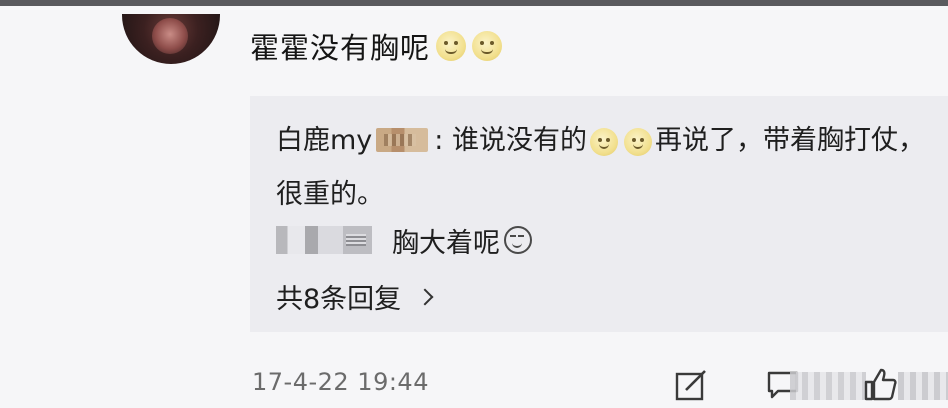  I want to click on reply-author-name: 白鹿my, so click(324, 140).